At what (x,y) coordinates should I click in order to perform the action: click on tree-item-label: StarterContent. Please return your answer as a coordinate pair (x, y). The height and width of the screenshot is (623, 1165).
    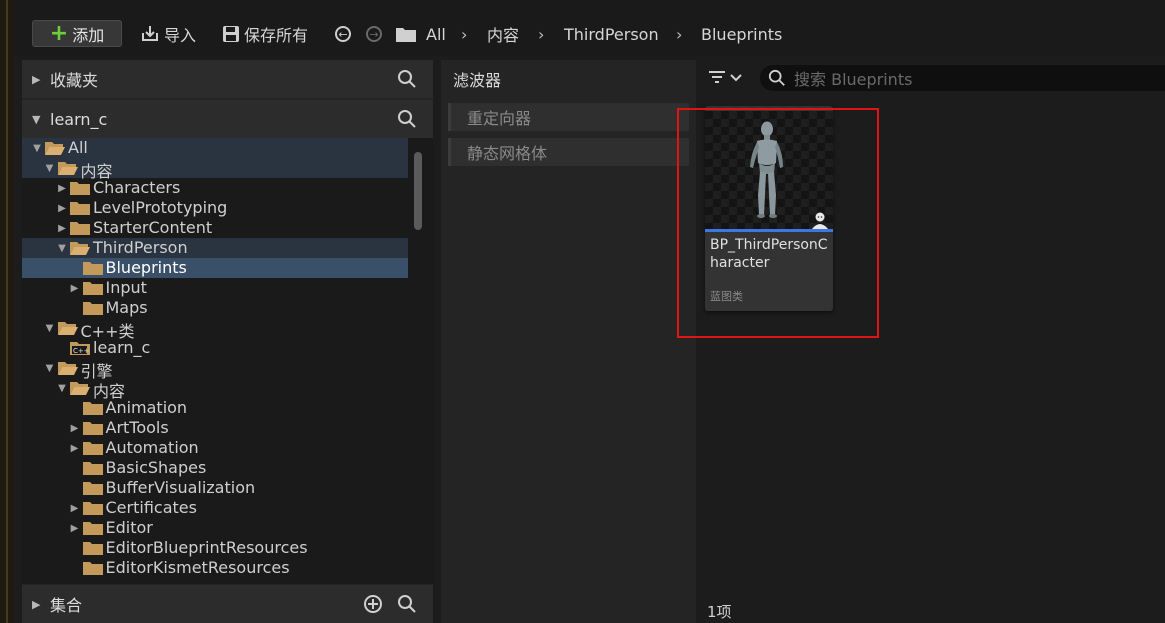
    Looking at the image, I should click on (153, 227).